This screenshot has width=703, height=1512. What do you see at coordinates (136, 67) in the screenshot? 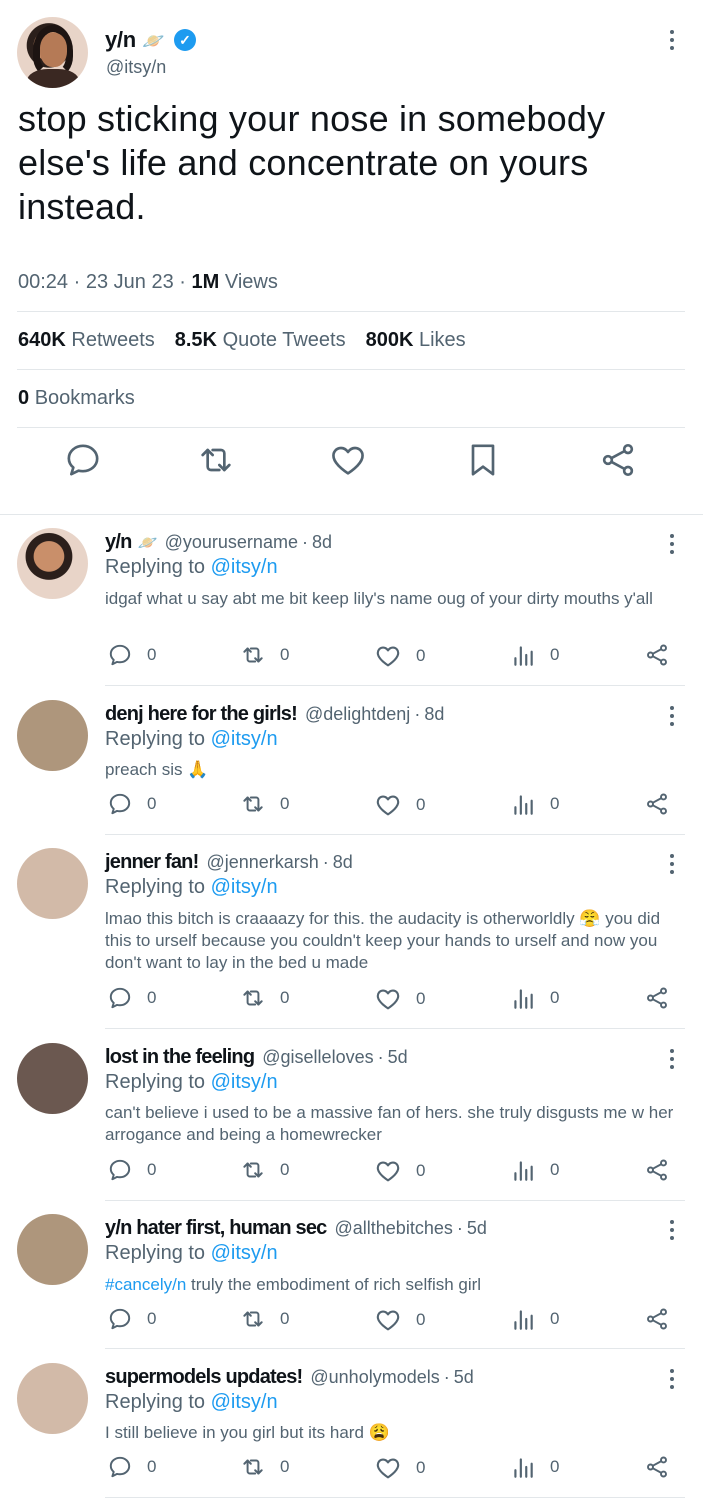
I see `author-handle: @itsy/n` at bounding box center [136, 67].